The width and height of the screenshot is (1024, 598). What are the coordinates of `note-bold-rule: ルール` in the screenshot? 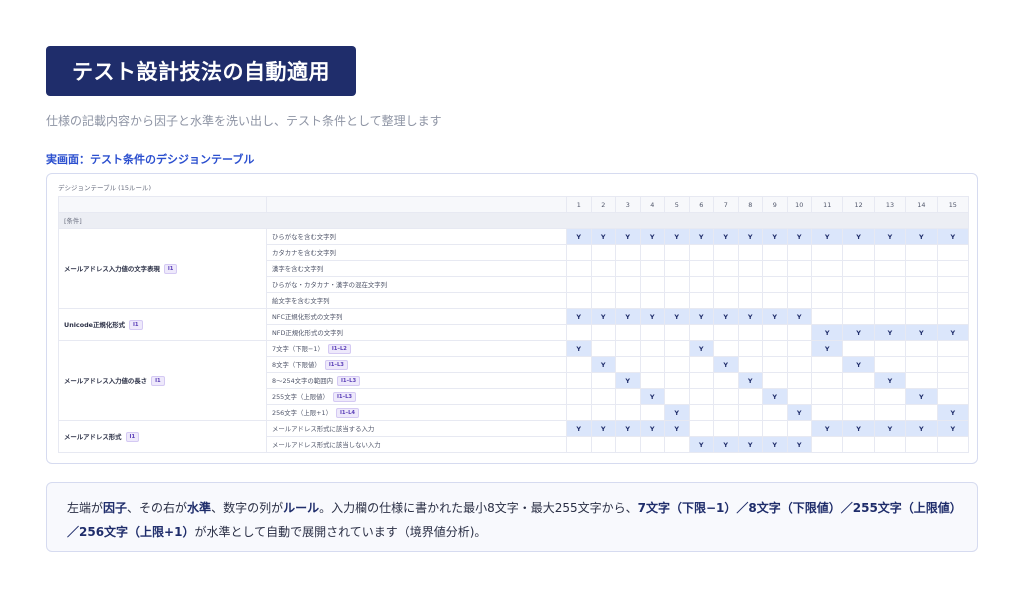 It's located at (301, 508).